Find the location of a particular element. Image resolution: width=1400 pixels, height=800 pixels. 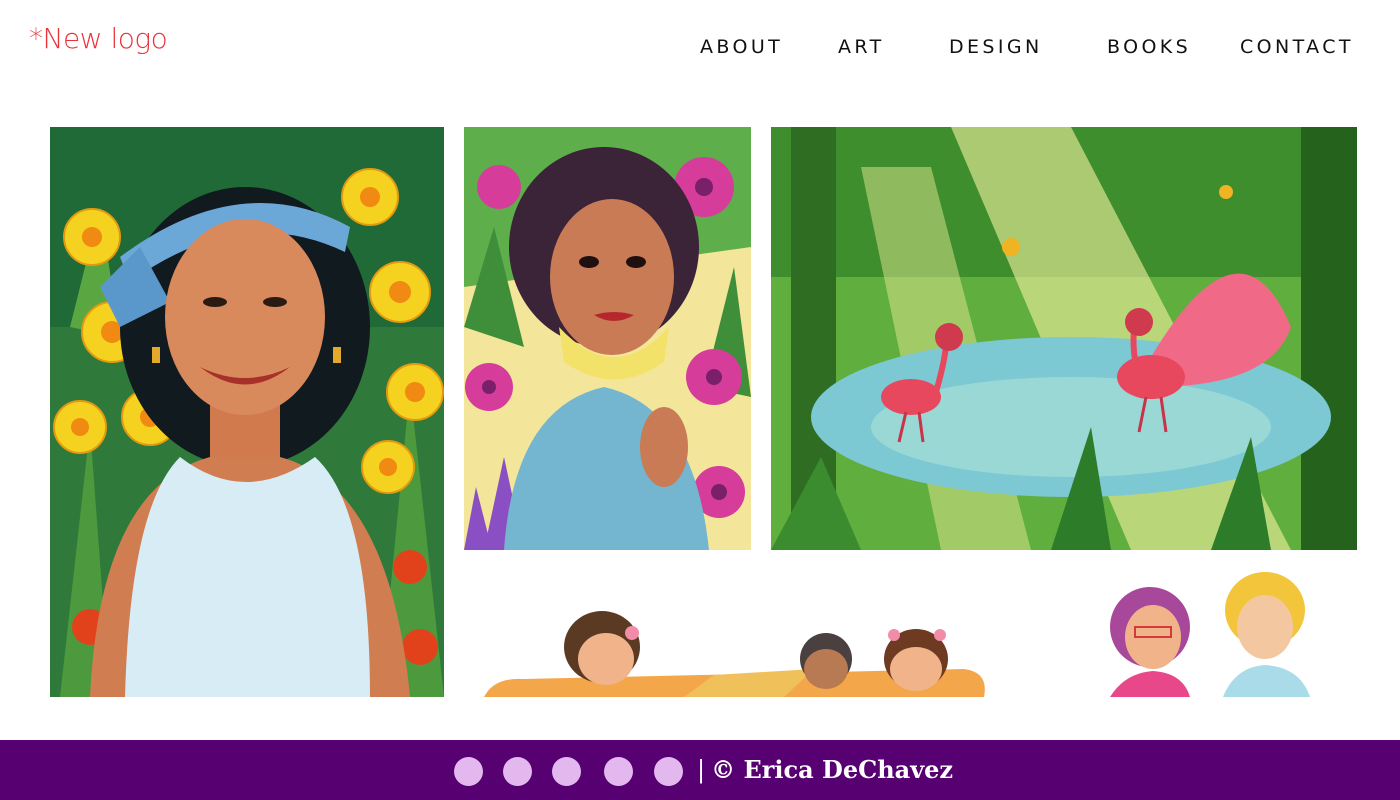

artwork-kids-couch is located at coordinates (739, 652).